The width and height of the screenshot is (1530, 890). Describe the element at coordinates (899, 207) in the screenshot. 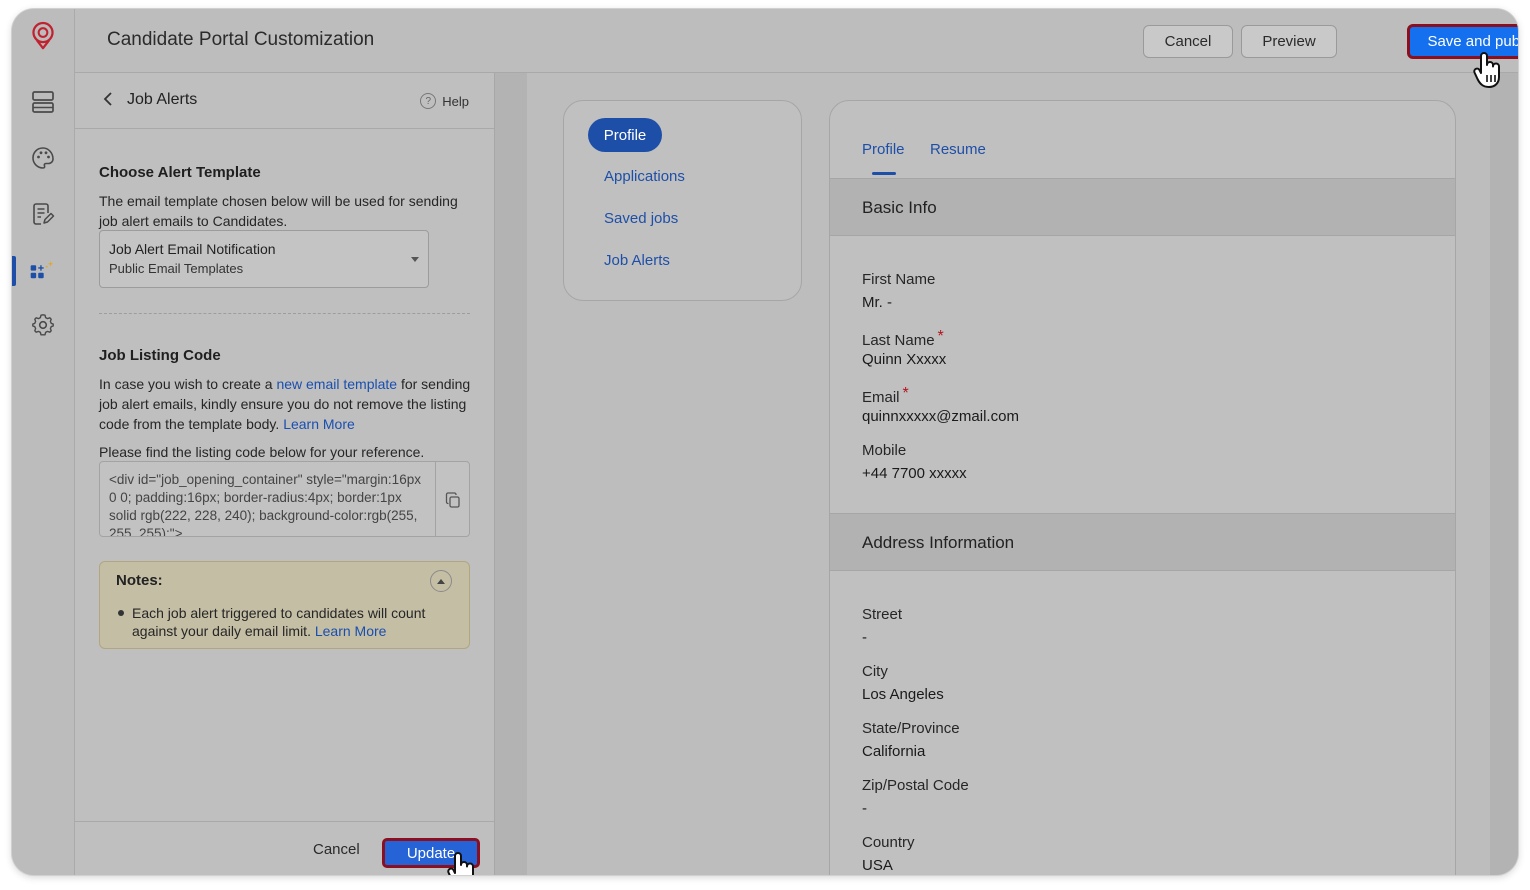

I see `basic-info-title: Basic Info` at that location.